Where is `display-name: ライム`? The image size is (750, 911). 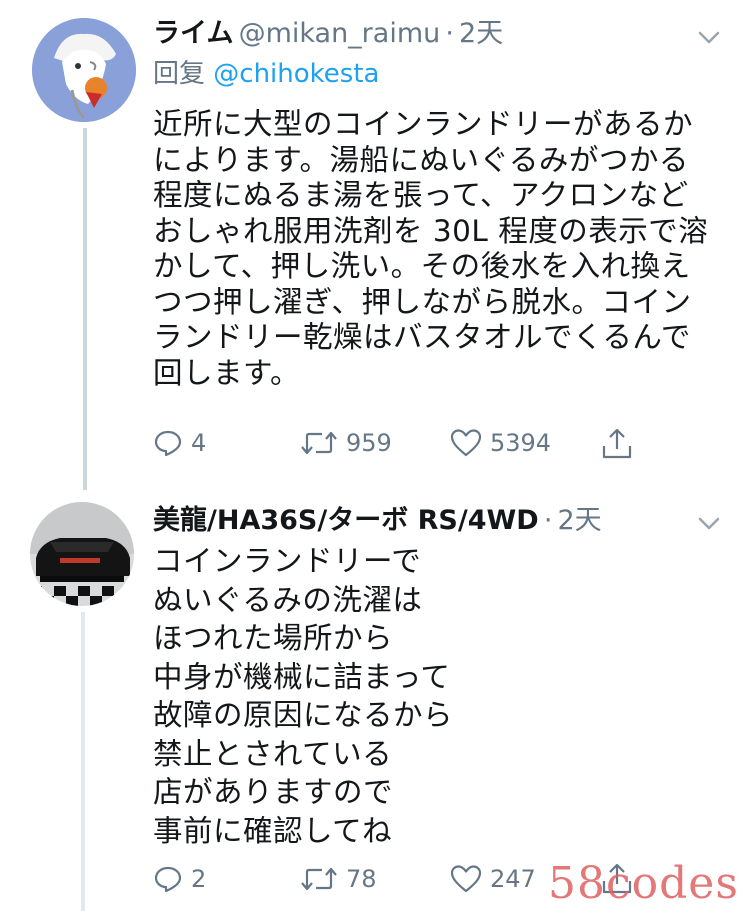
display-name: ライム is located at coordinates (193, 33).